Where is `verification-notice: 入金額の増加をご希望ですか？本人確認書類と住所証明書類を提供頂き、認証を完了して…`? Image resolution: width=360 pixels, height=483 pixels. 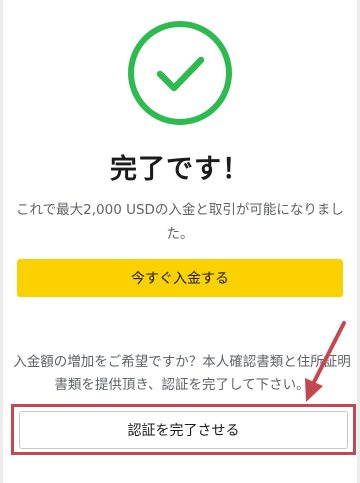
verification-notice: 入金額の増加をご希望ですか？本人確認書類と住所証明書類を提供頂き、認証を完了して… is located at coordinates (182, 373).